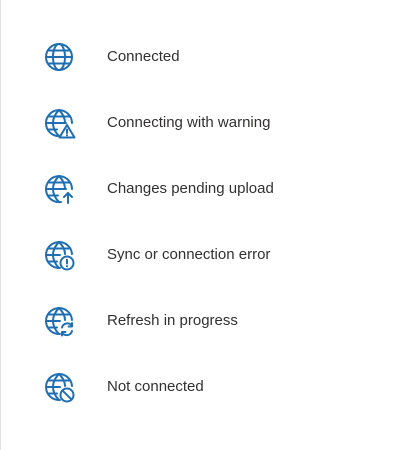  I want to click on globe-upload-icon, so click(59, 189).